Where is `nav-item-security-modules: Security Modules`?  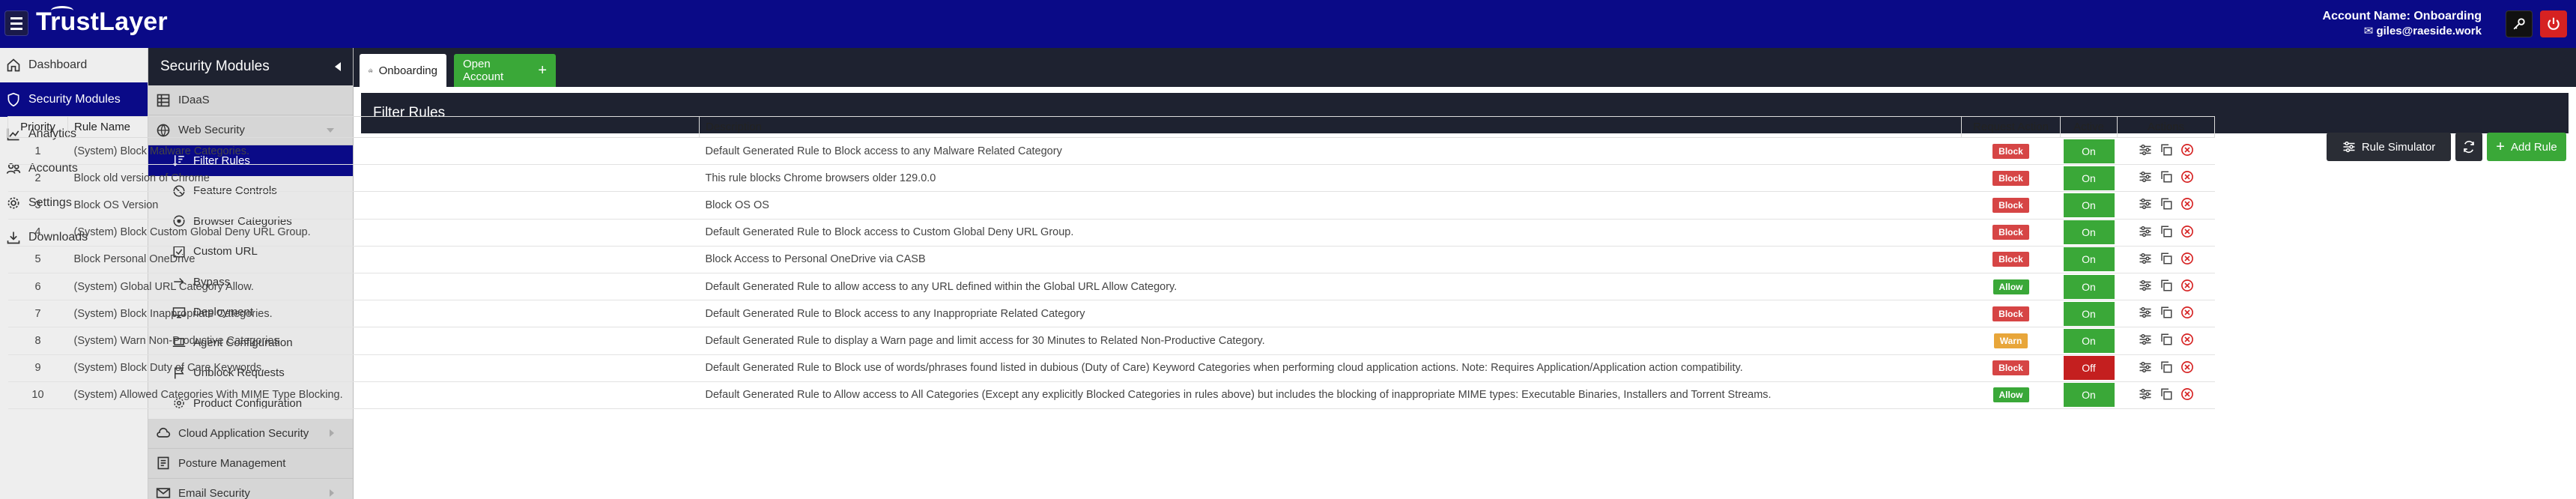
nav-item-security-modules: Security Modules is located at coordinates (74, 100).